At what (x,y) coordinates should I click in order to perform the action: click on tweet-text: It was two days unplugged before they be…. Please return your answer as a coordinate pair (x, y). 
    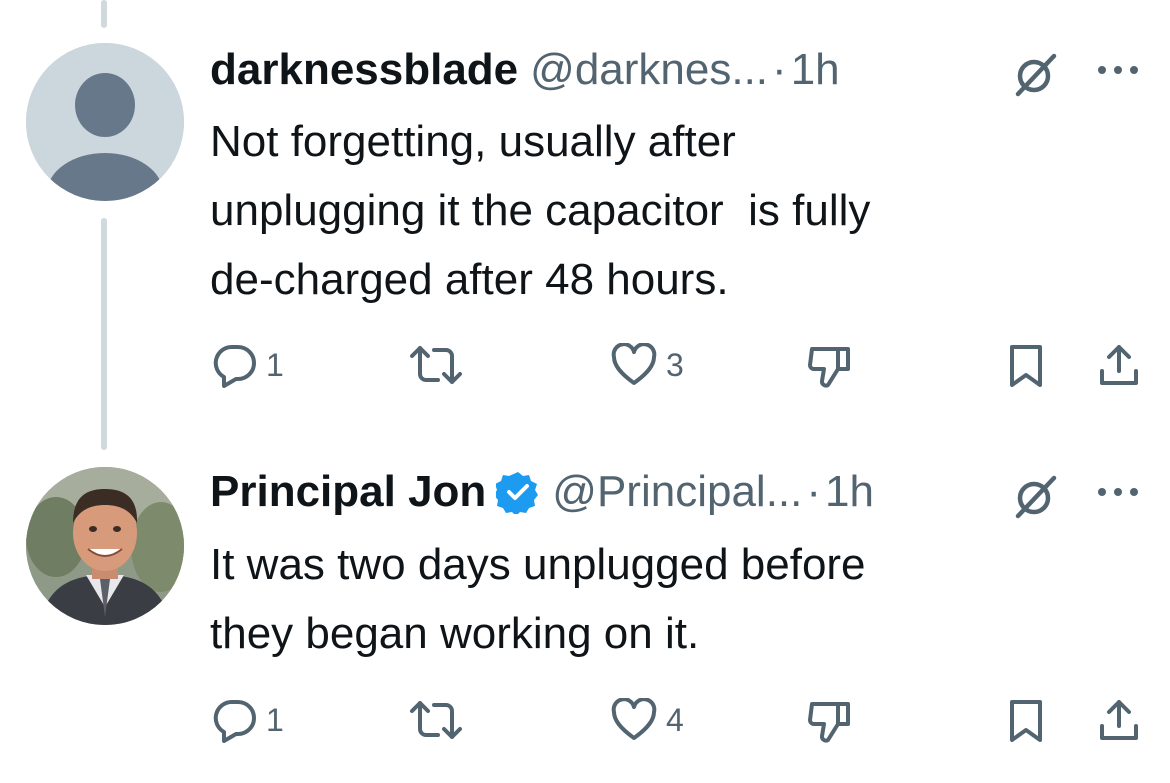
    Looking at the image, I should click on (538, 599).